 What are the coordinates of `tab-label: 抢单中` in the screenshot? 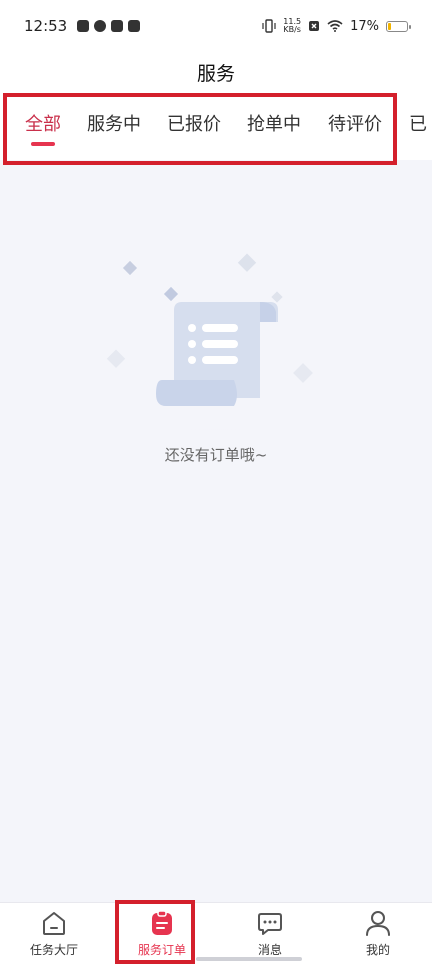 It's located at (274, 124).